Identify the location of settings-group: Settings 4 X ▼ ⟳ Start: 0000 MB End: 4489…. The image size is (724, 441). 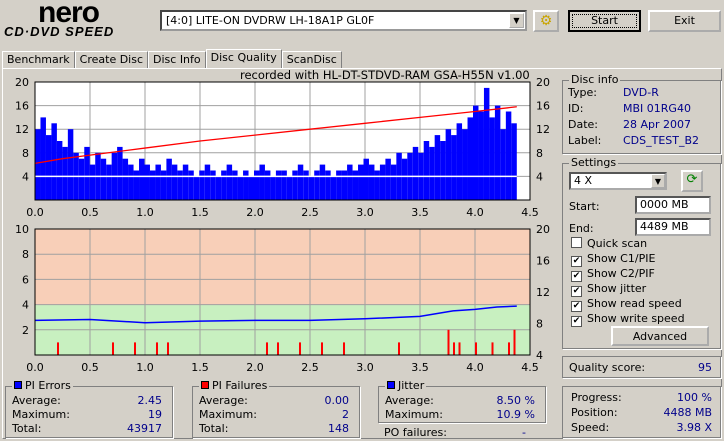
(641, 252).